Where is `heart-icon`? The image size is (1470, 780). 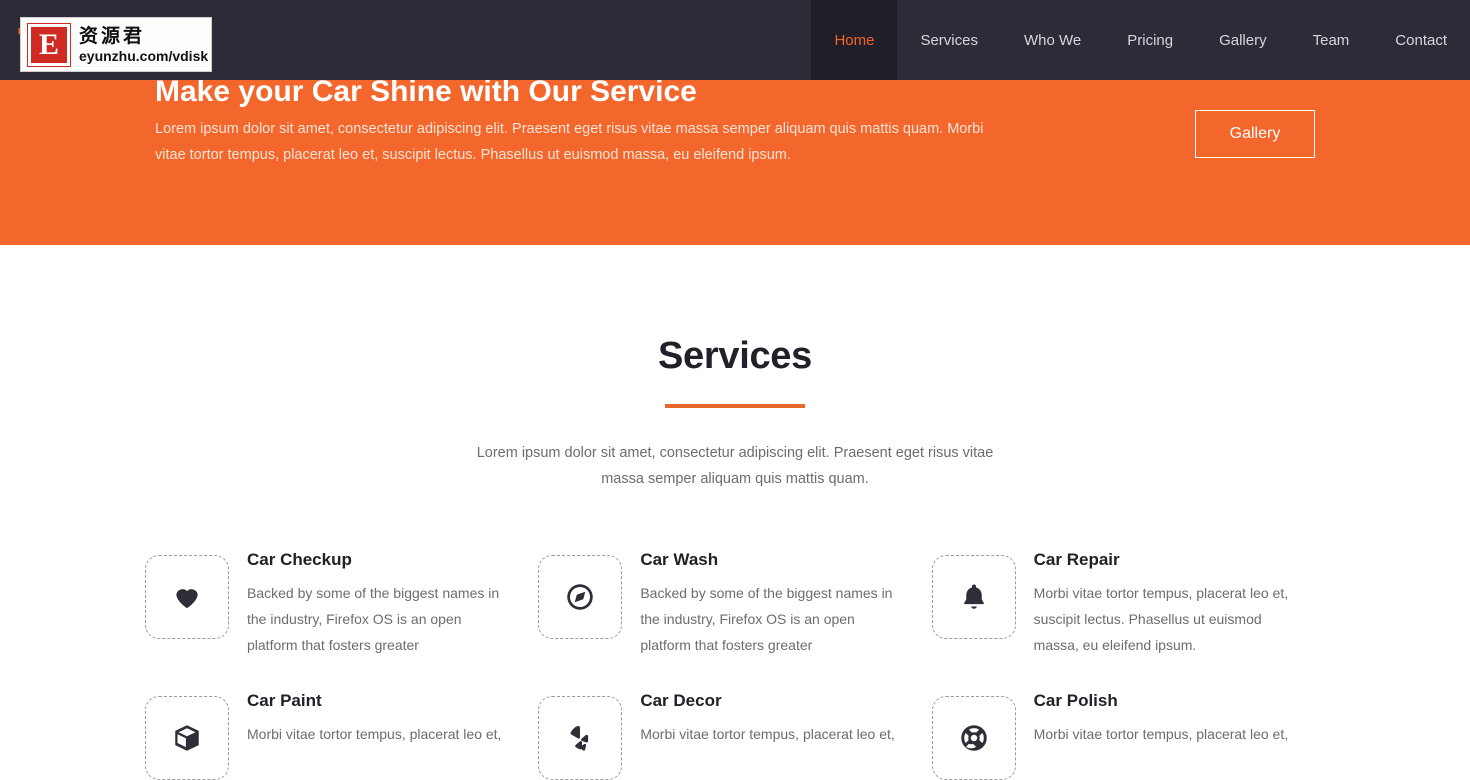
heart-icon is located at coordinates (187, 597).